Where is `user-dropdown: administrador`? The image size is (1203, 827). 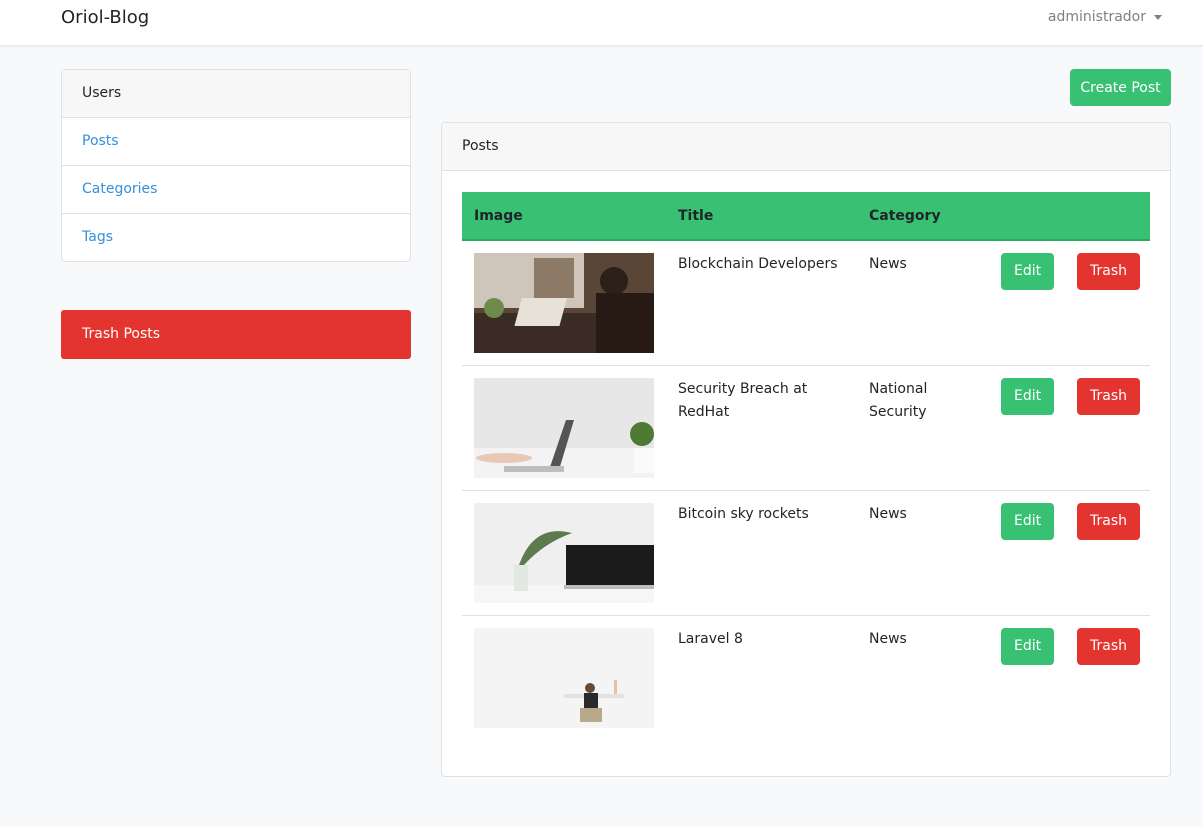 user-dropdown: administrador is located at coordinates (1105, 17).